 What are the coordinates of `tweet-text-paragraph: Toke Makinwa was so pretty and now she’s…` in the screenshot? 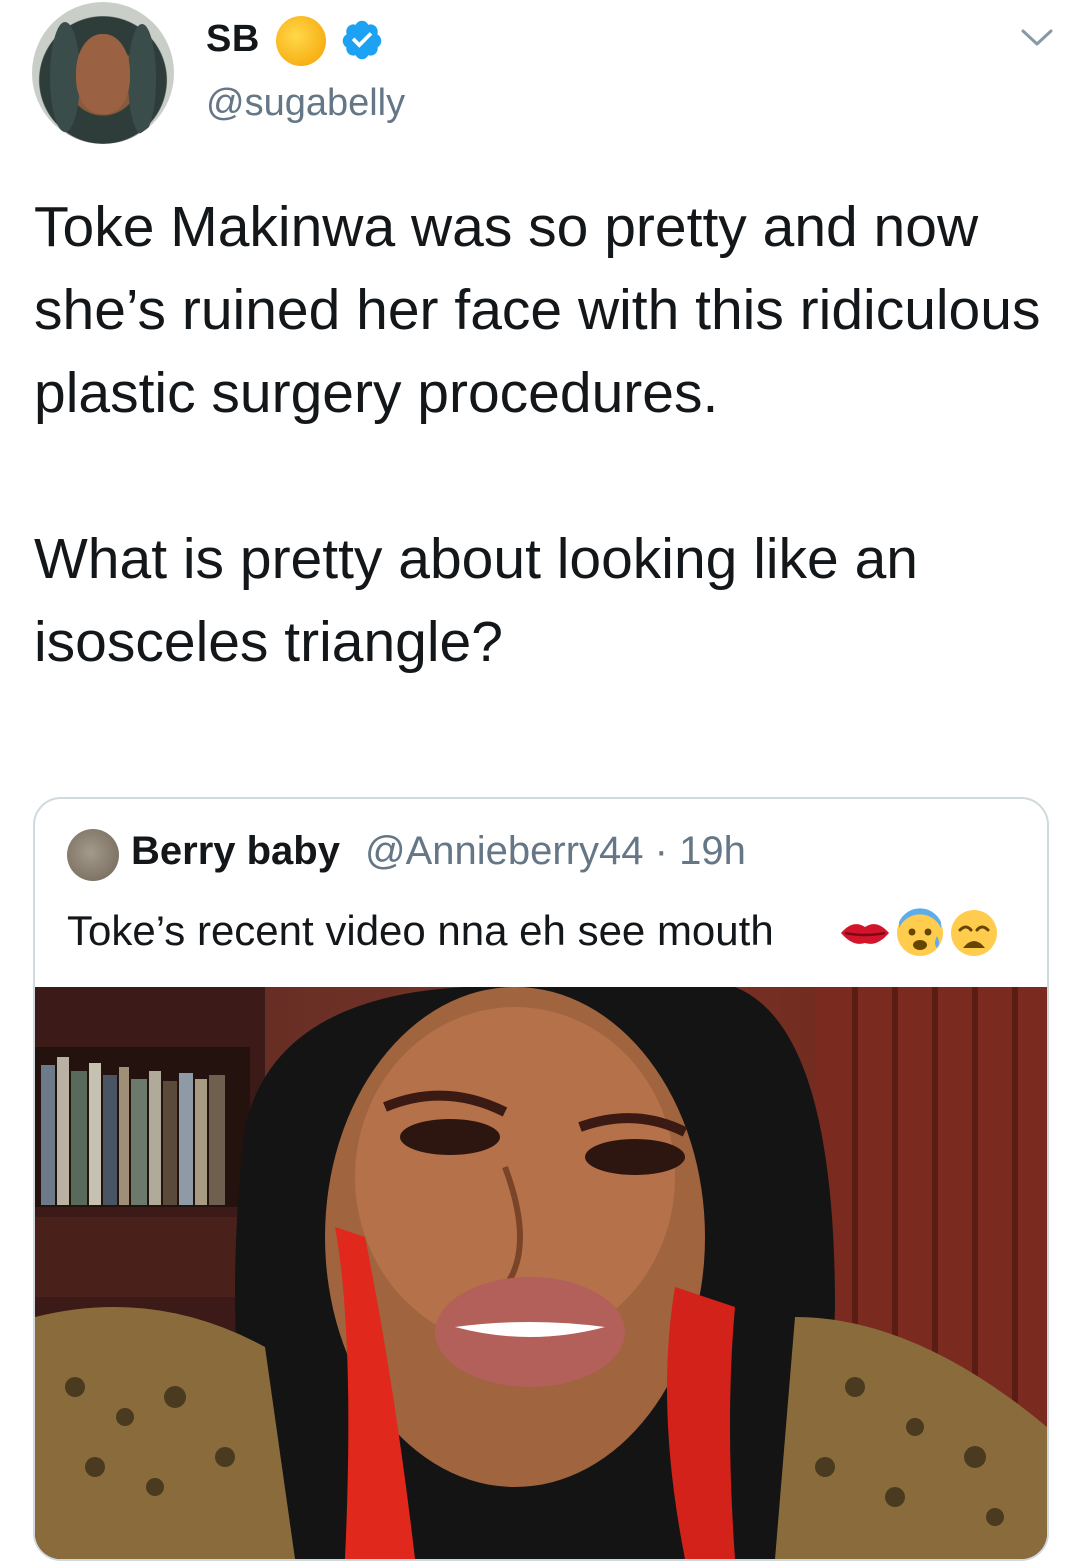 It's located at (537, 310).